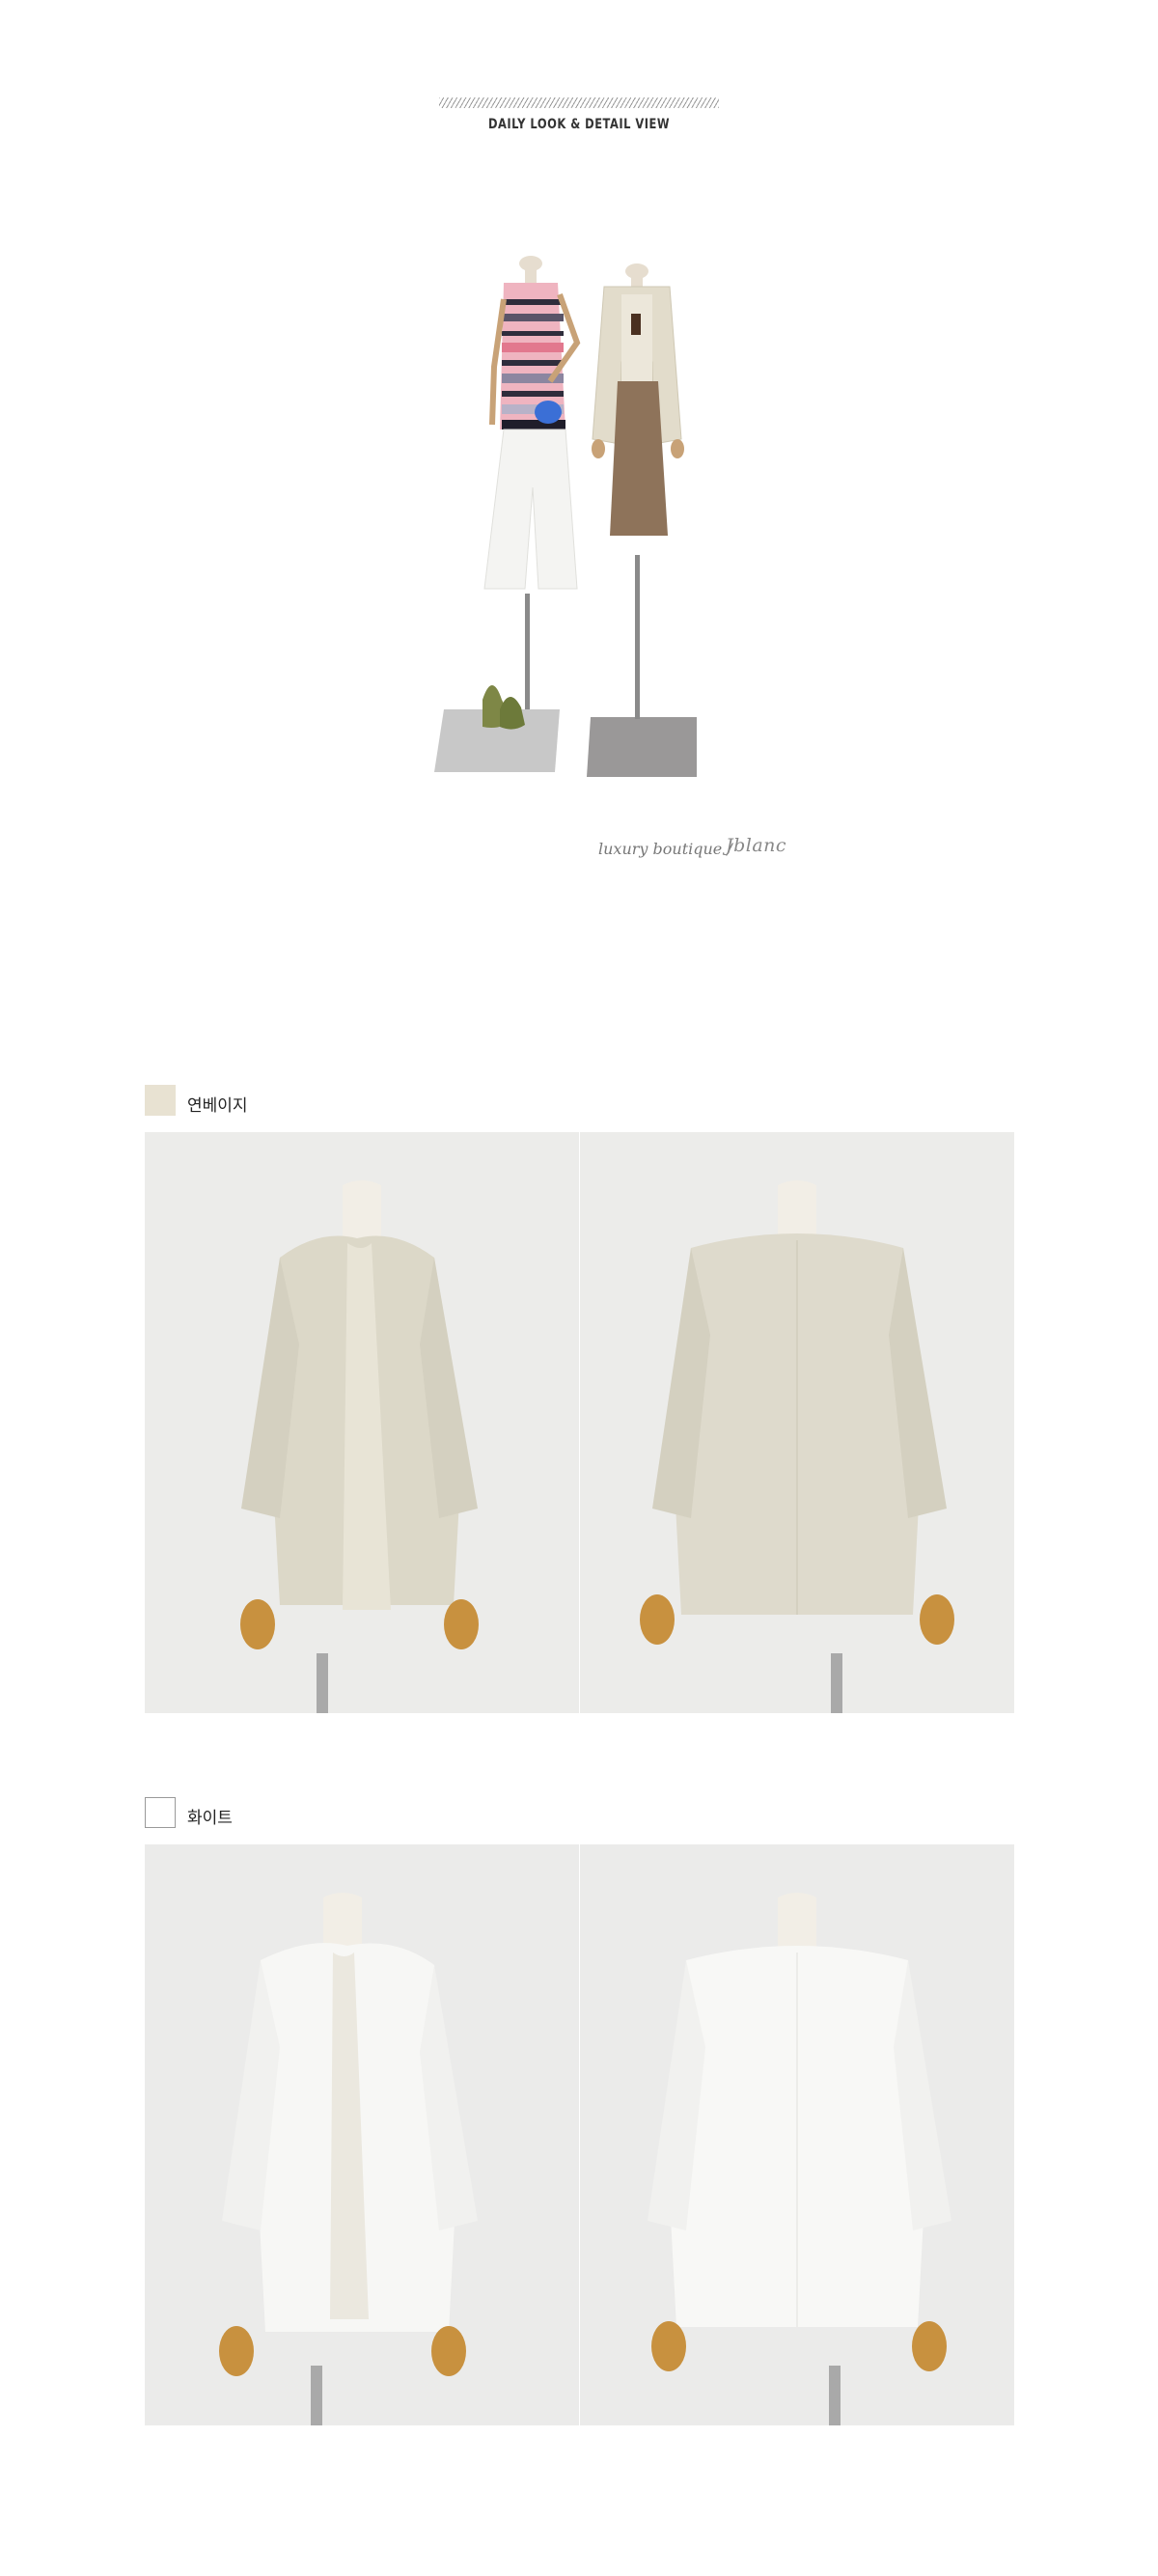 This screenshot has width=1158, height=2576. I want to click on color-swatch-beige, so click(160, 1100).